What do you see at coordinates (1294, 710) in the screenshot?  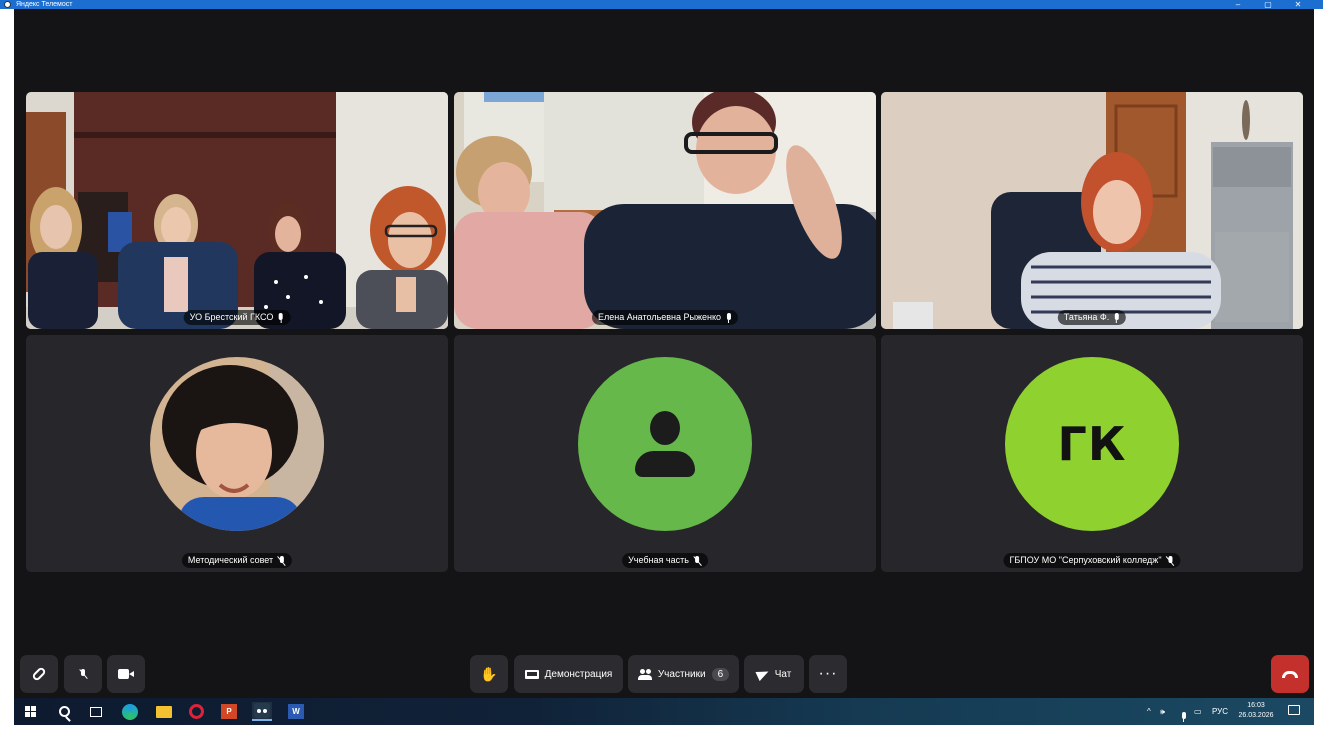 I see `notification-center-icon` at bounding box center [1294, 710].